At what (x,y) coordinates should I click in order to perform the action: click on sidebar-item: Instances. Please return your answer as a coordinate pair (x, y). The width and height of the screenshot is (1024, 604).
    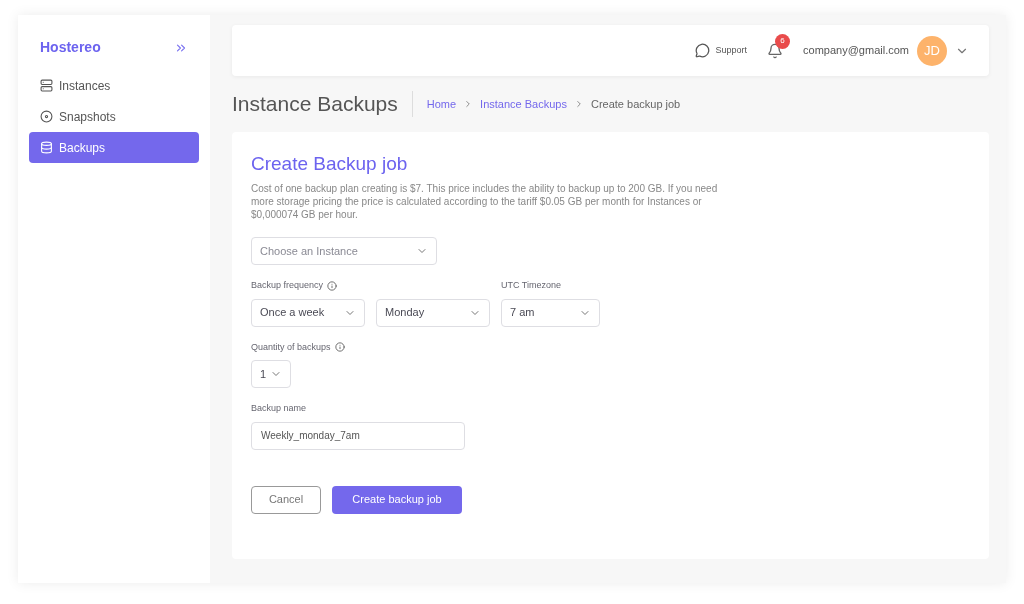
    Looking at the image, I should click on (114, 85).